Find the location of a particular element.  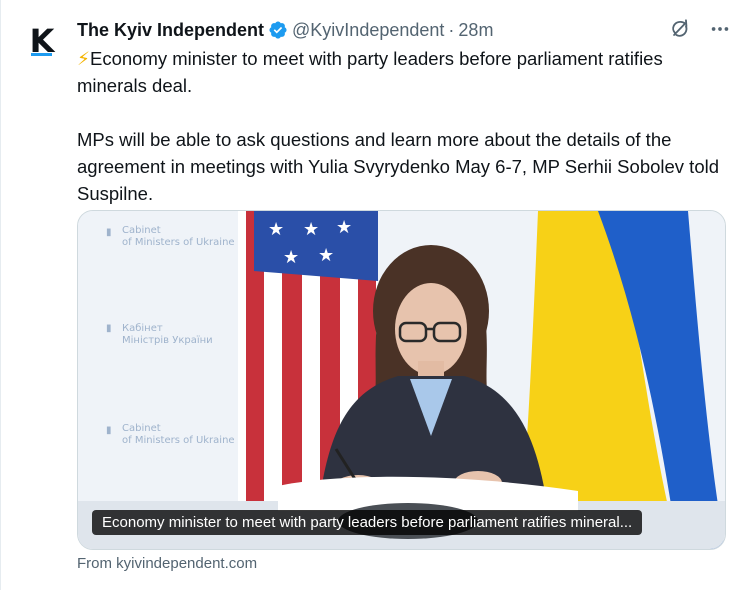

grok-icon is located at coordinates (680, 28).